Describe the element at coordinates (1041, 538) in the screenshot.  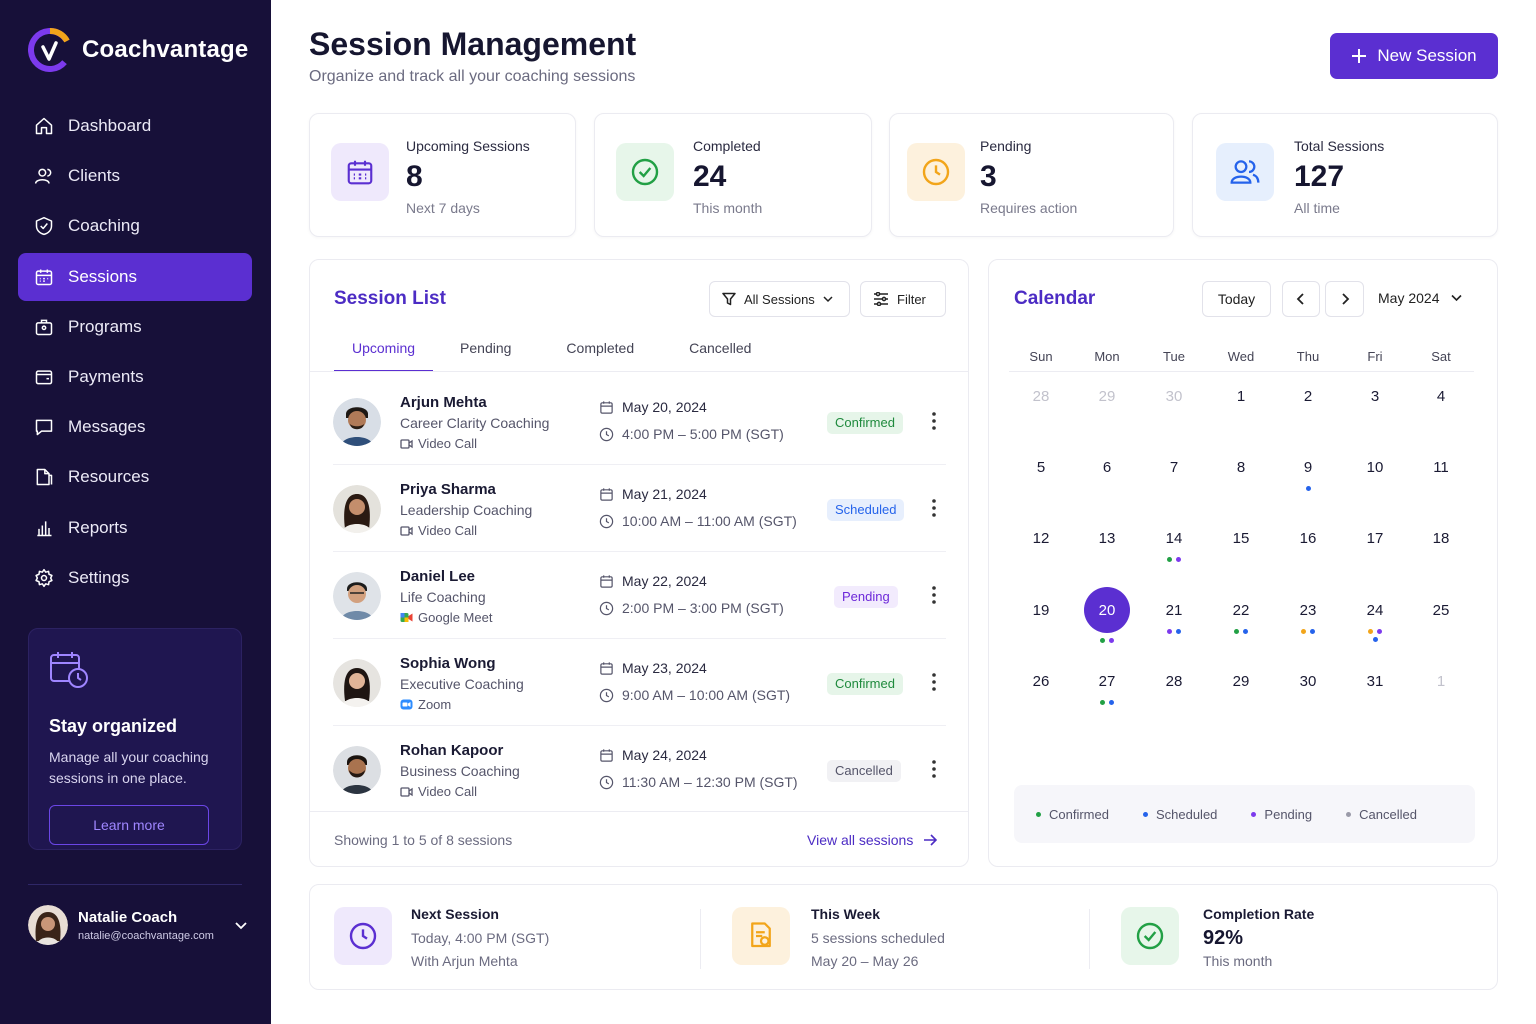
I see `calendar-day: 12` at that location.